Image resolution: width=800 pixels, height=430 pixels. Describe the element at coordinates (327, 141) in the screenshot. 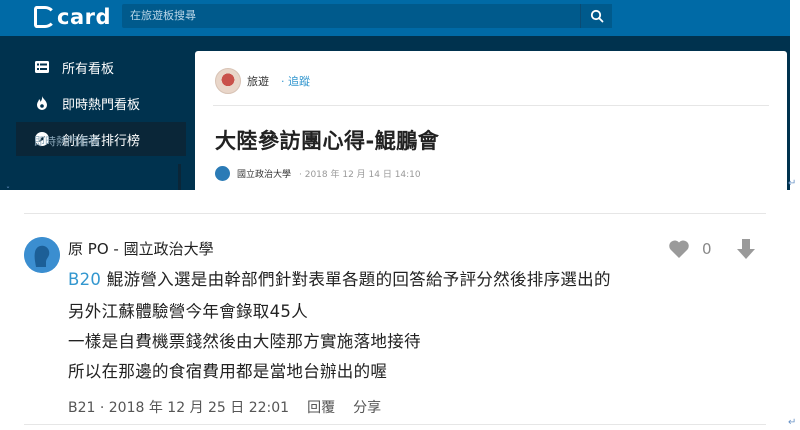

I see `post-title: 大陸參訪團心得-鯤鵬會` at that location.